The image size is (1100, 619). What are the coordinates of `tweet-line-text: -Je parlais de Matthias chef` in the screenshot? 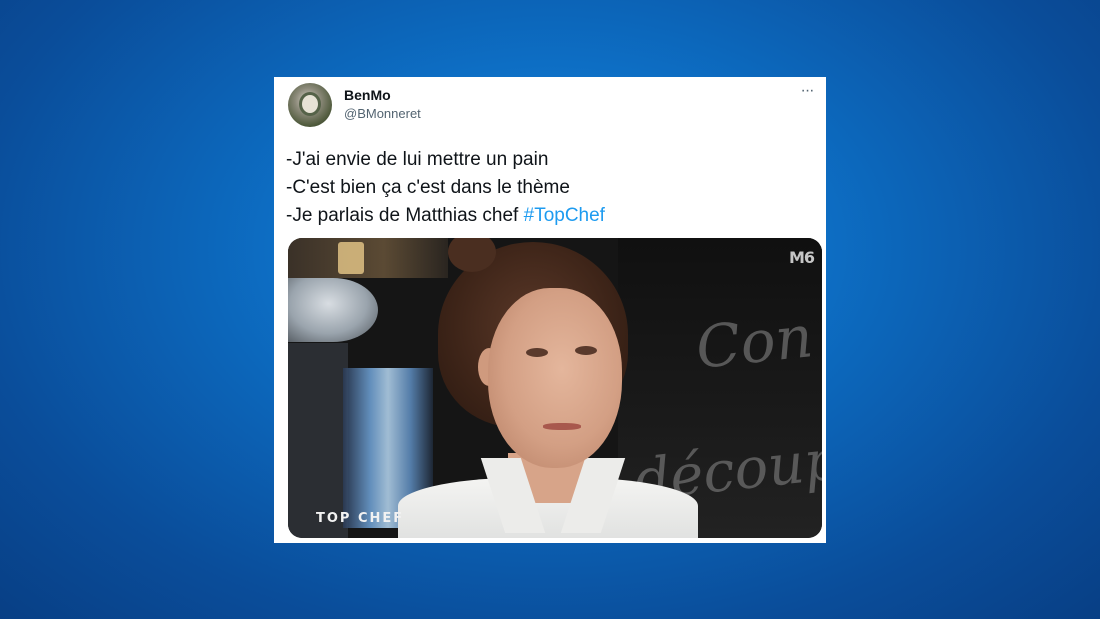 It's located at (405, 215).